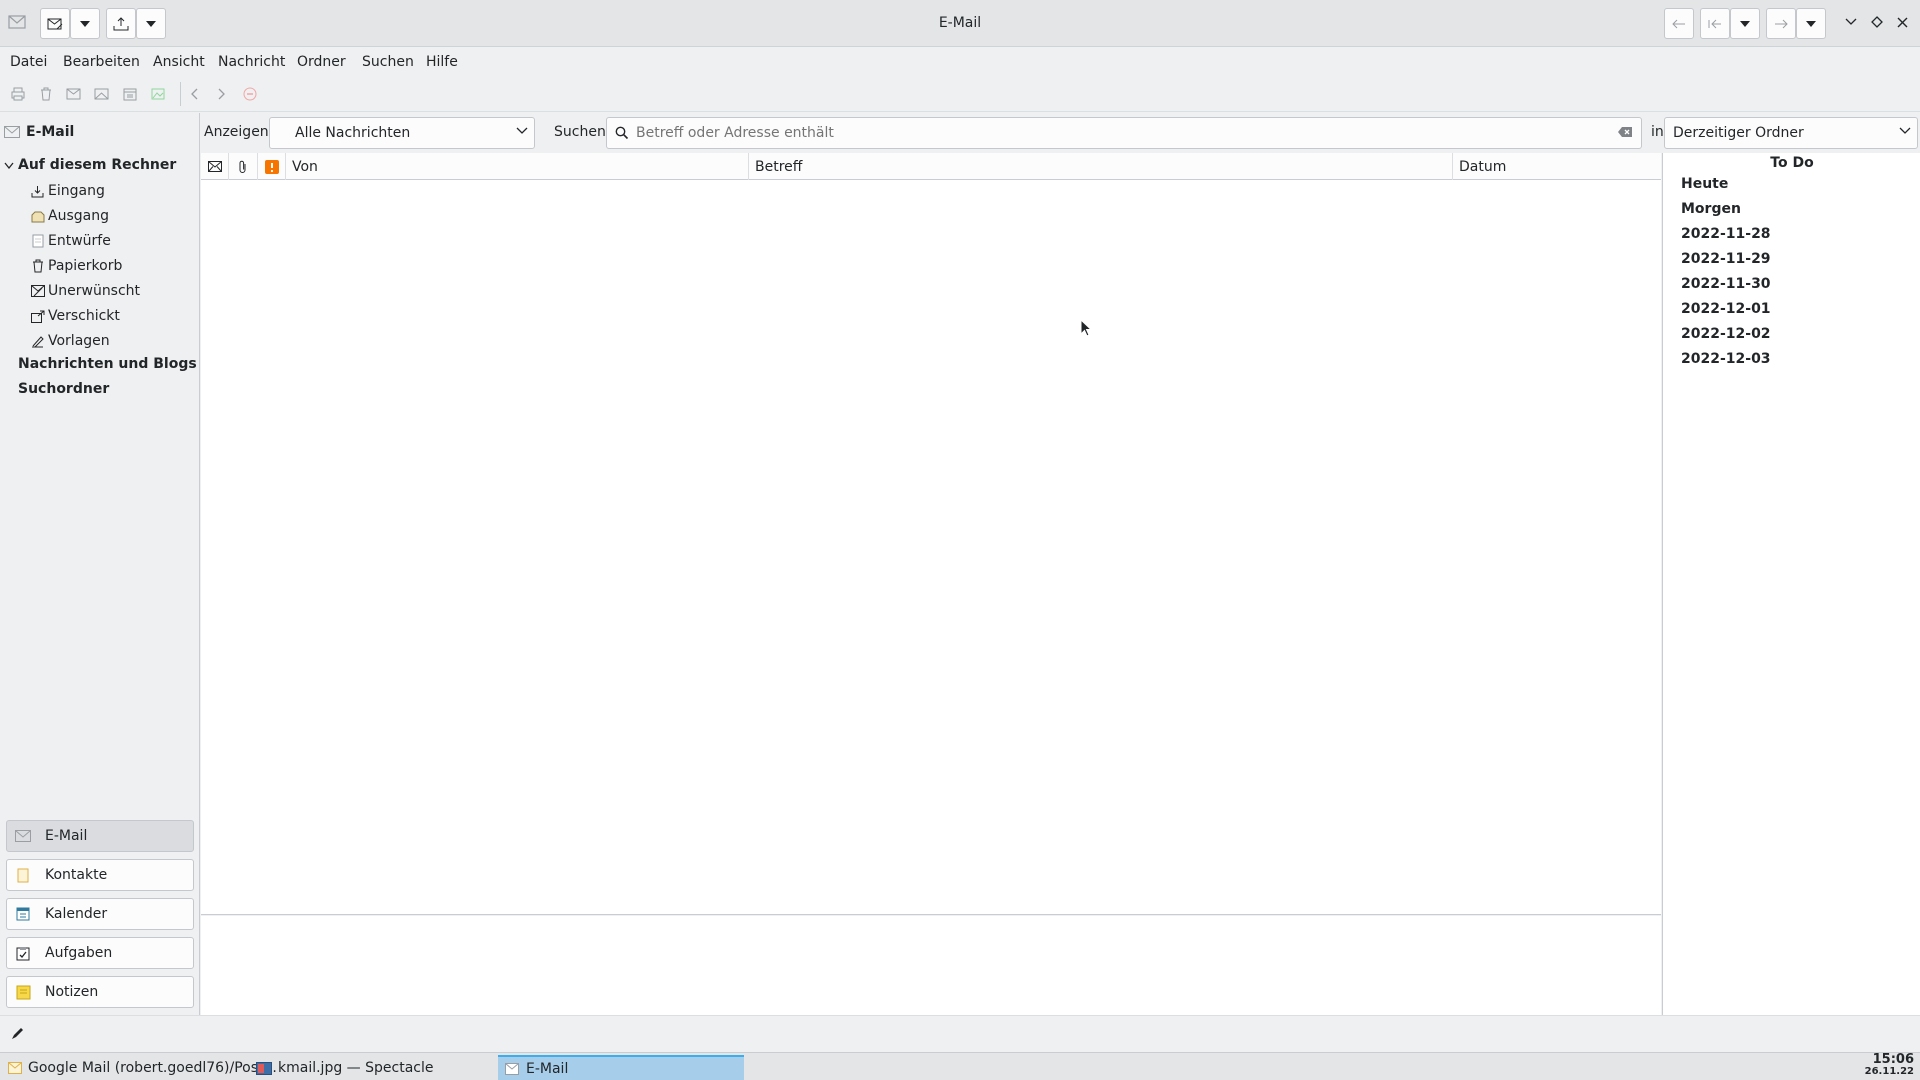 Image resolution: width=1920 pixels, height=1080 pixels. What do you see at coordinates (356, 1068) in the screenshot?
I see `task-label: kmail.jpg — Spectacle` at bounding box center [356, 1068].